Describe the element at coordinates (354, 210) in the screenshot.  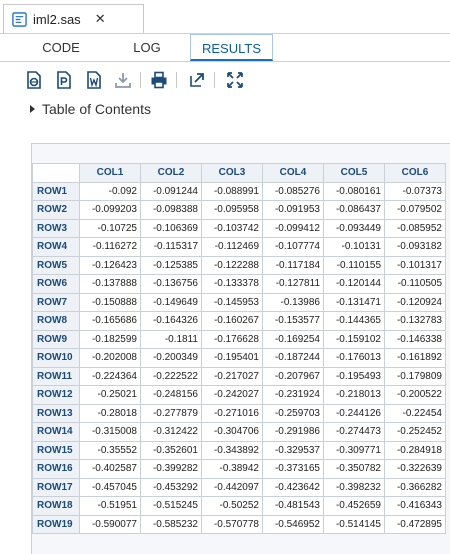
I see `table-cell: -0.086437` at that location.